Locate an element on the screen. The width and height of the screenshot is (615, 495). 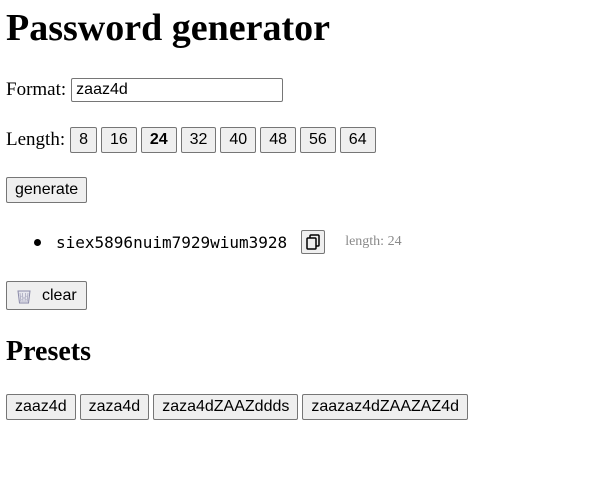
page-title: Password generator is located at coordinates (168, 28).